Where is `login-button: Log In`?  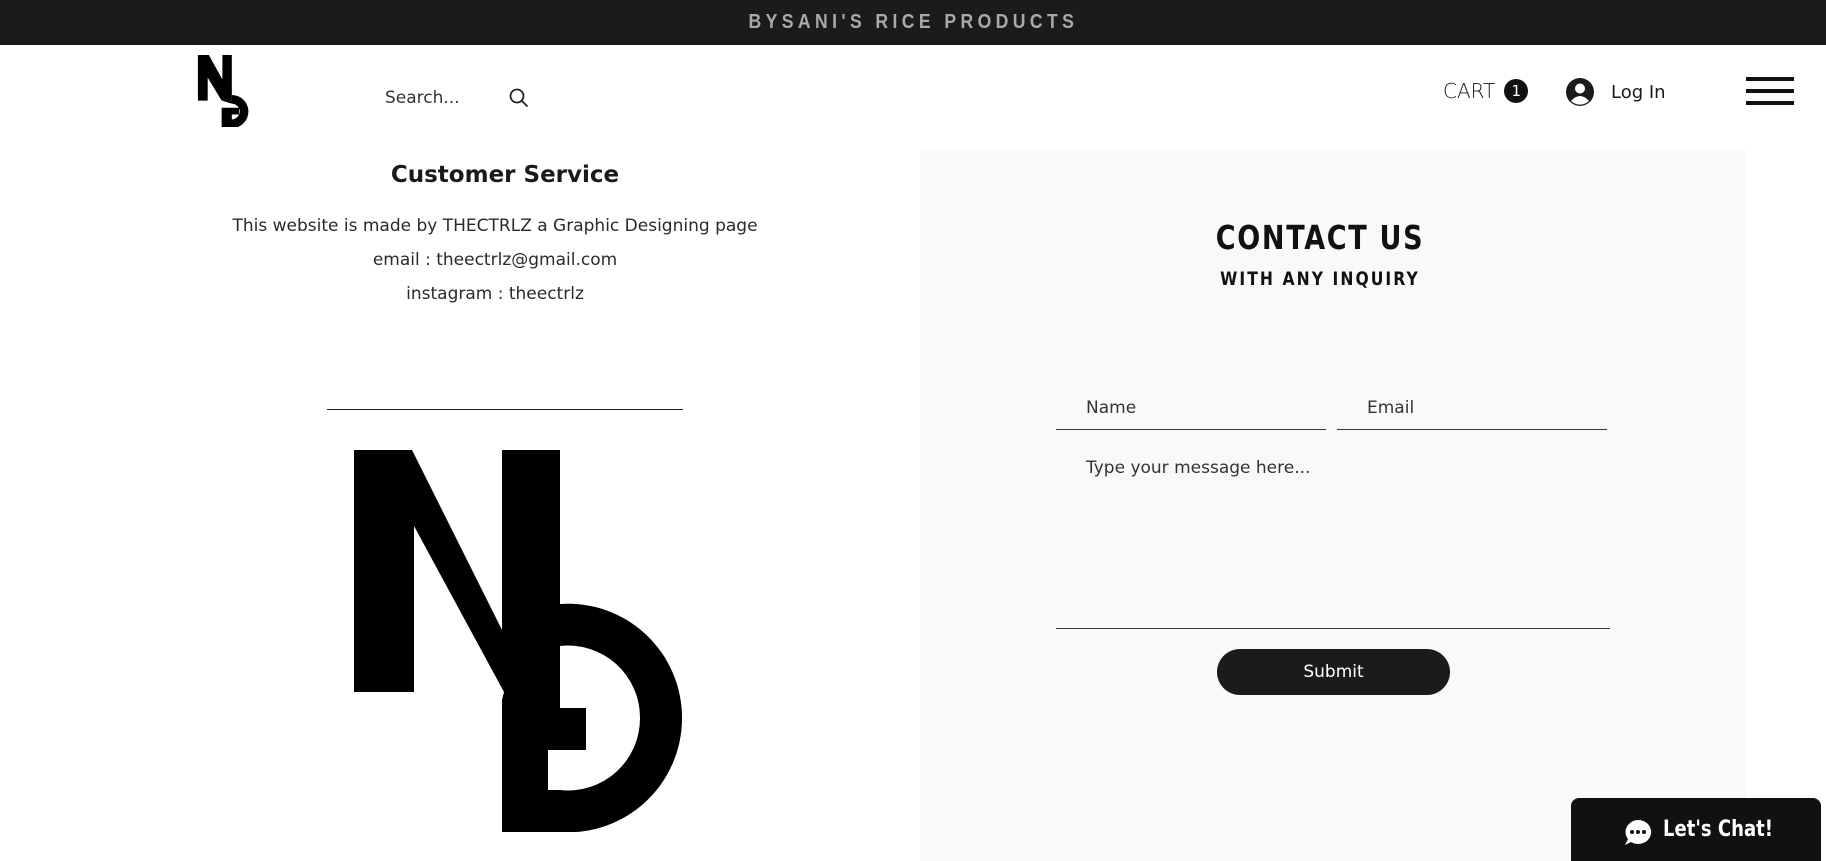 login-button: Log In is located at coordinates (1615, 92).